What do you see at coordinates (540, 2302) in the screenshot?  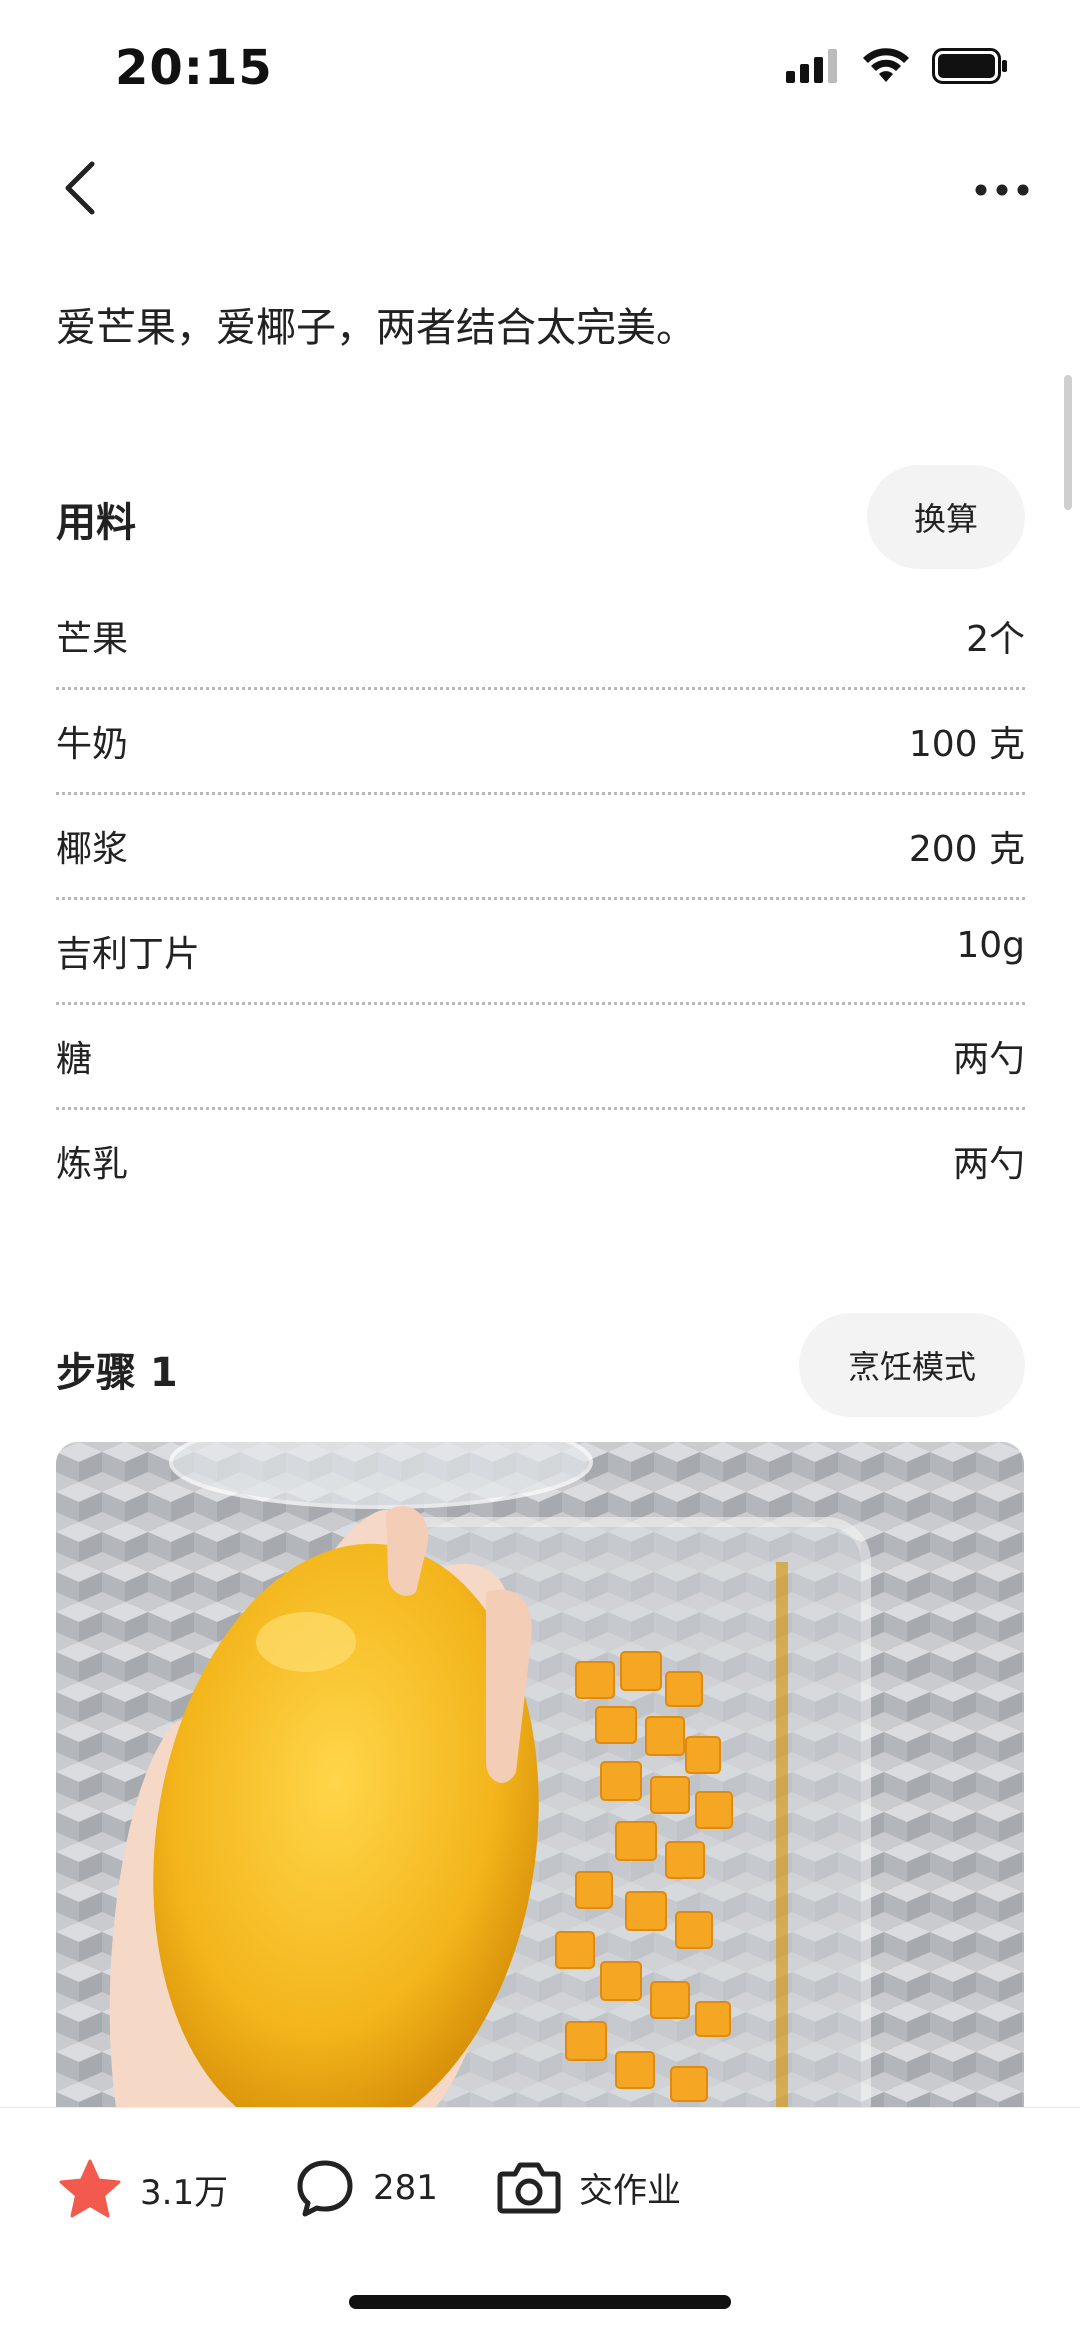 I see `home-indicator` at bounding box center [540, 2302].